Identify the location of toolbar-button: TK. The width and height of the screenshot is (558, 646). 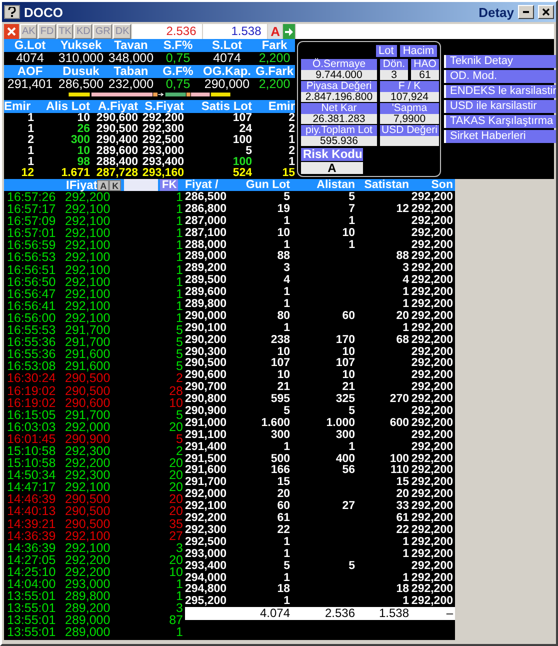
(65, 31).